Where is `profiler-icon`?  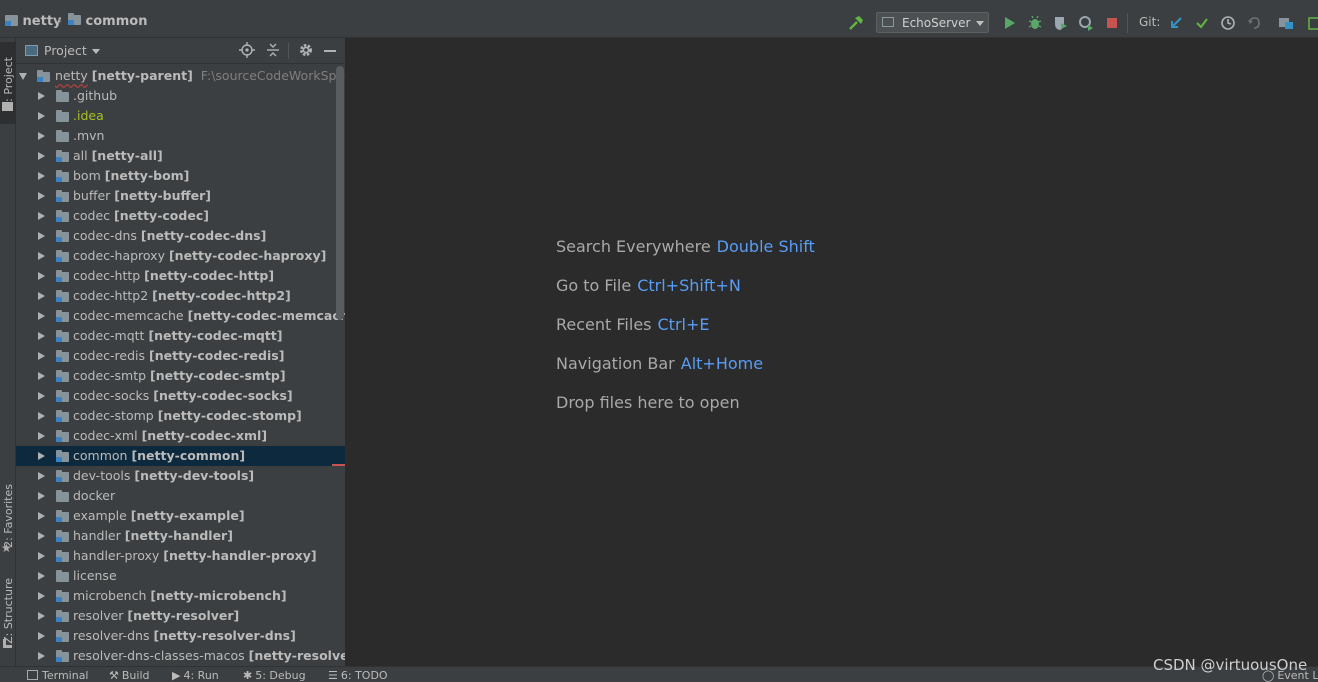
profiler-icon is located at coordinates (1086, 23).